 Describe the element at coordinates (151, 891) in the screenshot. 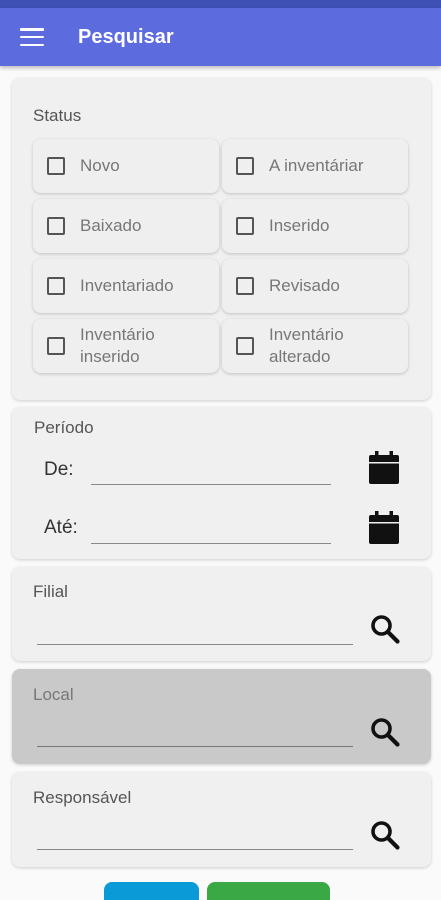

I see `blue-action-button` at that location.